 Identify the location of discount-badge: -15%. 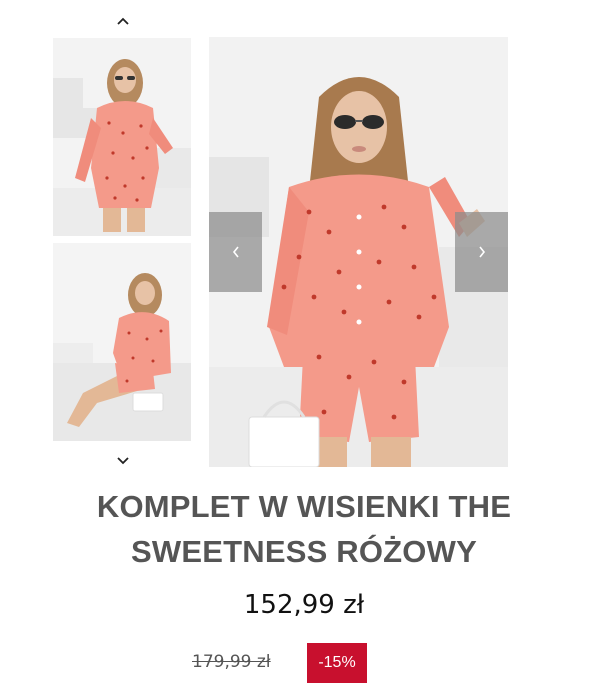
(337, 663).